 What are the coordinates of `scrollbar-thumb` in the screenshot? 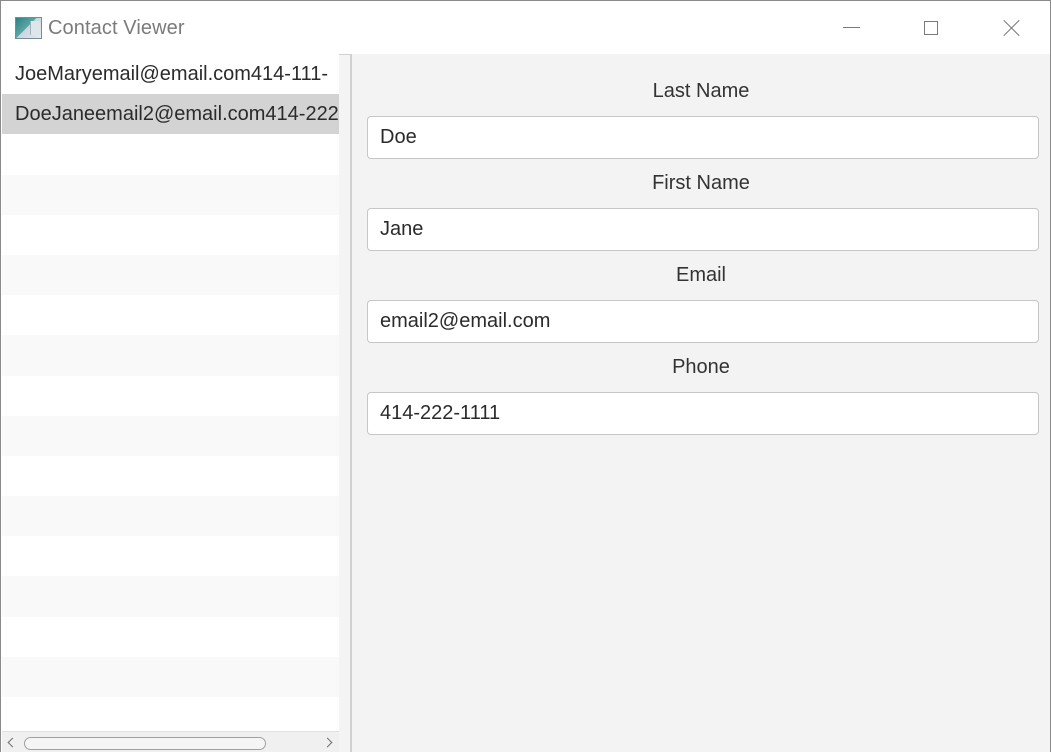 It's located at (145, 743).